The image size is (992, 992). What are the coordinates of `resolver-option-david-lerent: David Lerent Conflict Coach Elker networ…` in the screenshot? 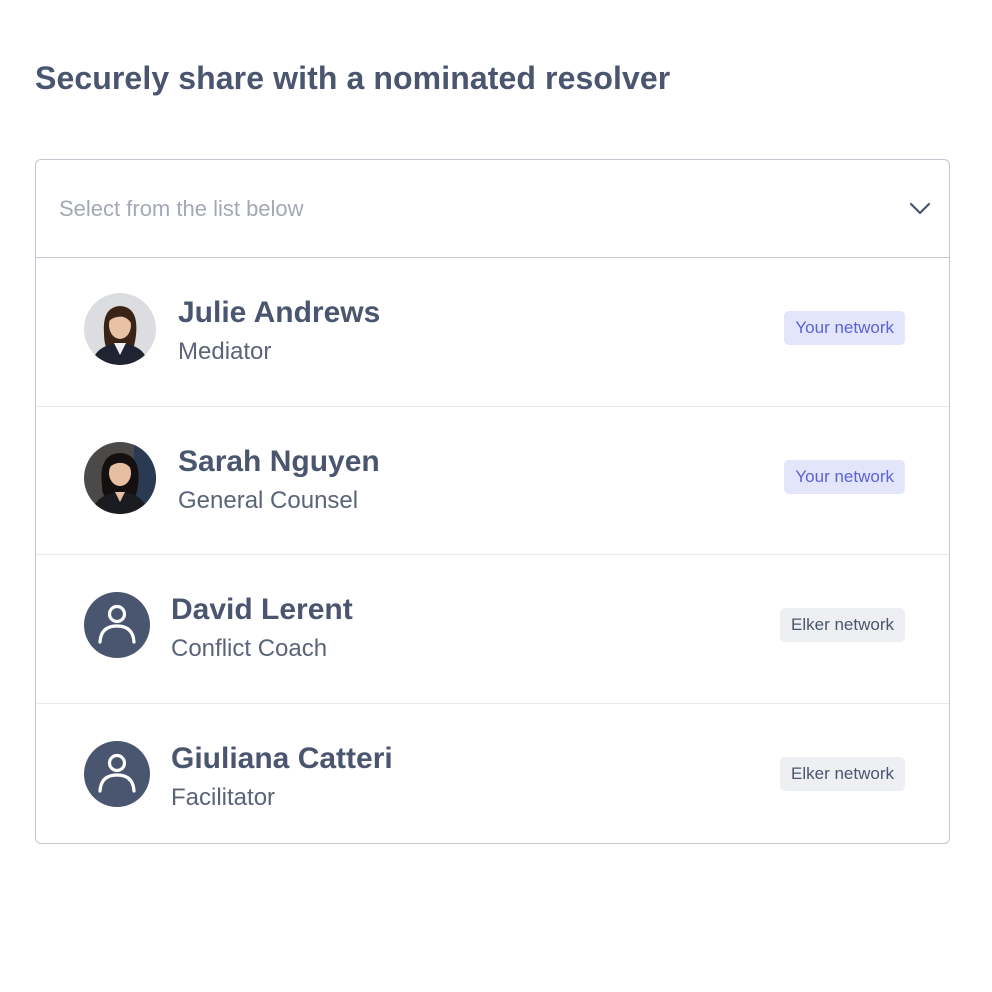 It's located at (492, 629).